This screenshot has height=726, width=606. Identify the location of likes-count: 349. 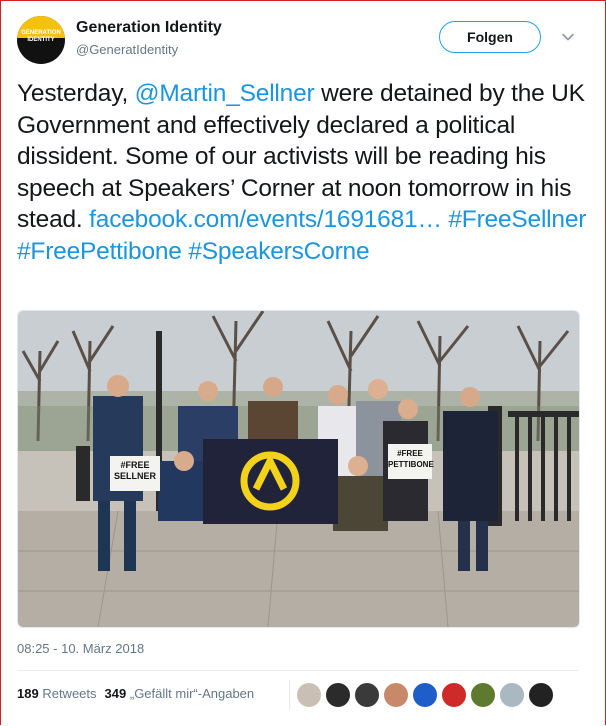
(115, 693).